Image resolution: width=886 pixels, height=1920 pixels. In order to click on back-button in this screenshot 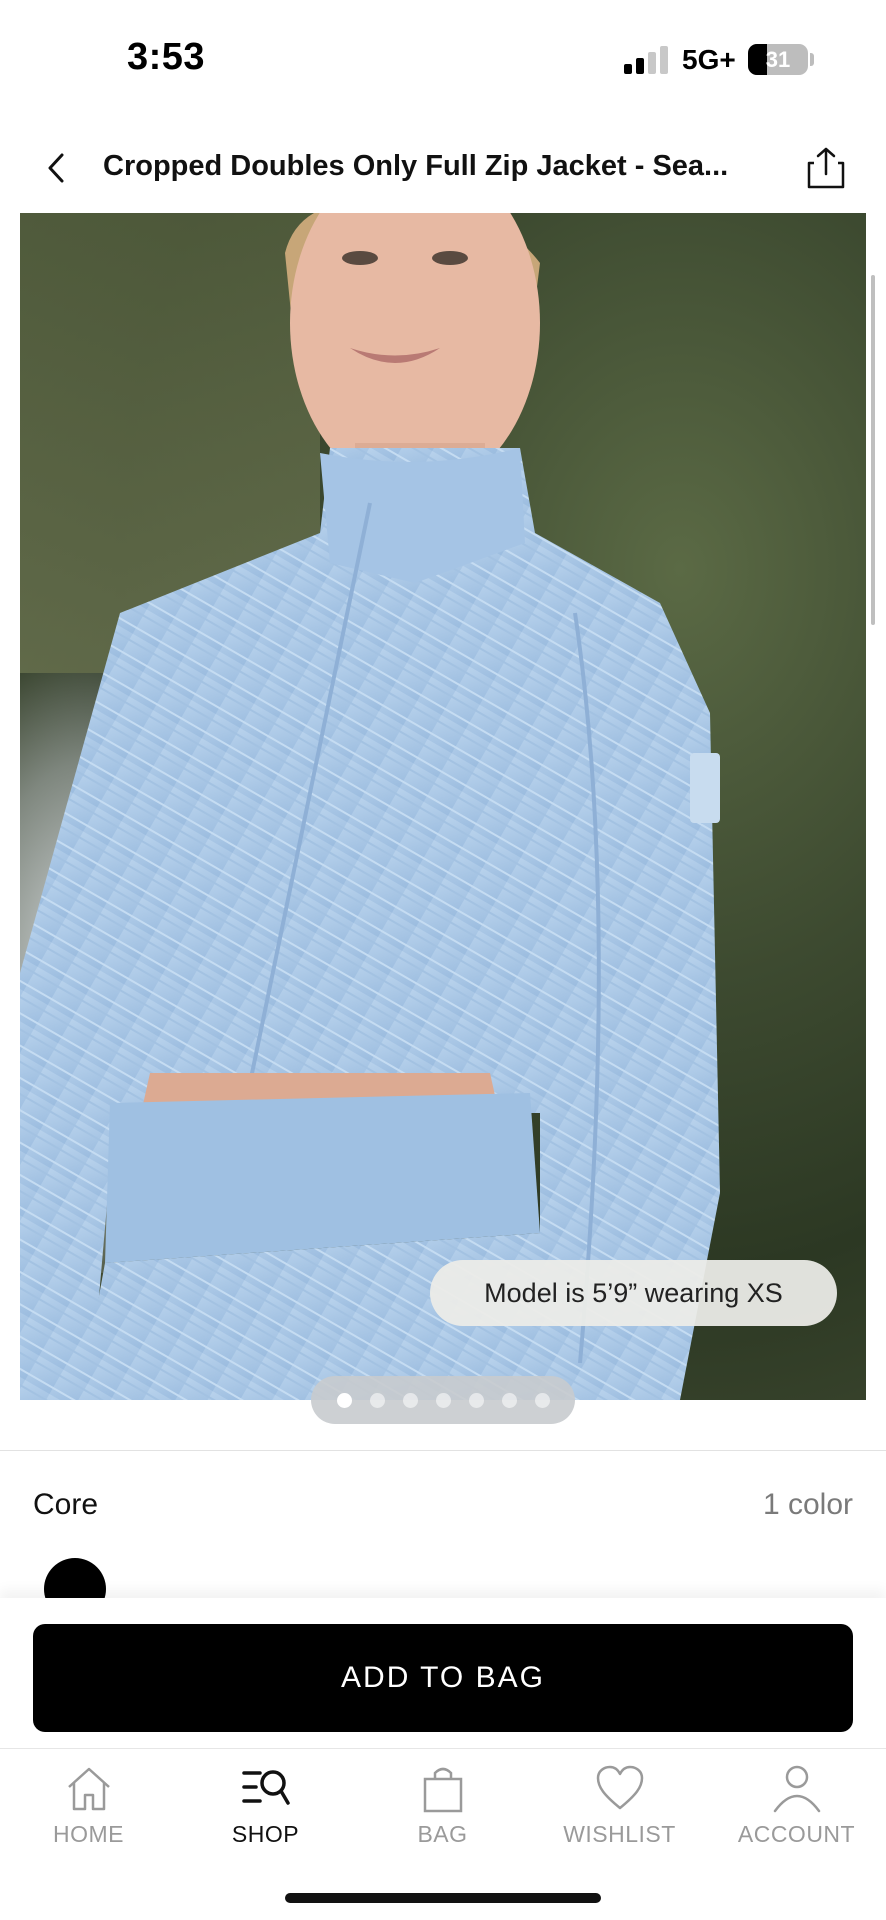, I will do `click(56, 168)`.